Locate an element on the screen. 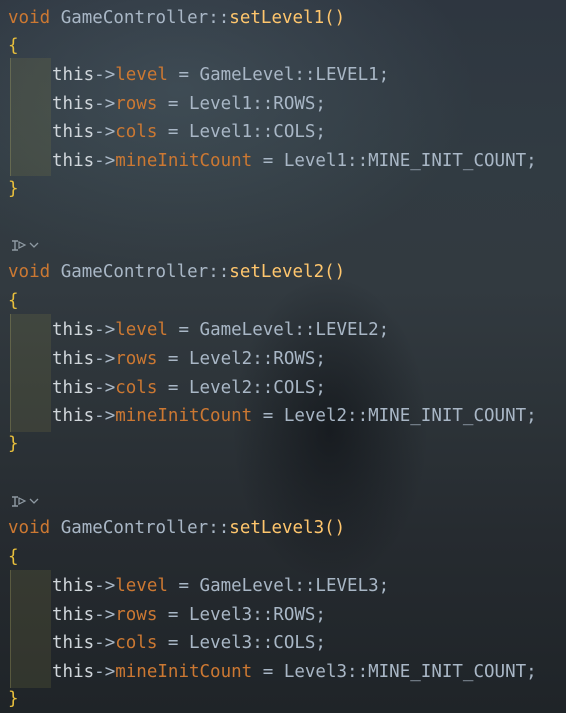 The height and width of the screenshot is (713, 566). assigned-value: Level3::MINE_INIT_COUNT; is located at coordinates (410, 672).